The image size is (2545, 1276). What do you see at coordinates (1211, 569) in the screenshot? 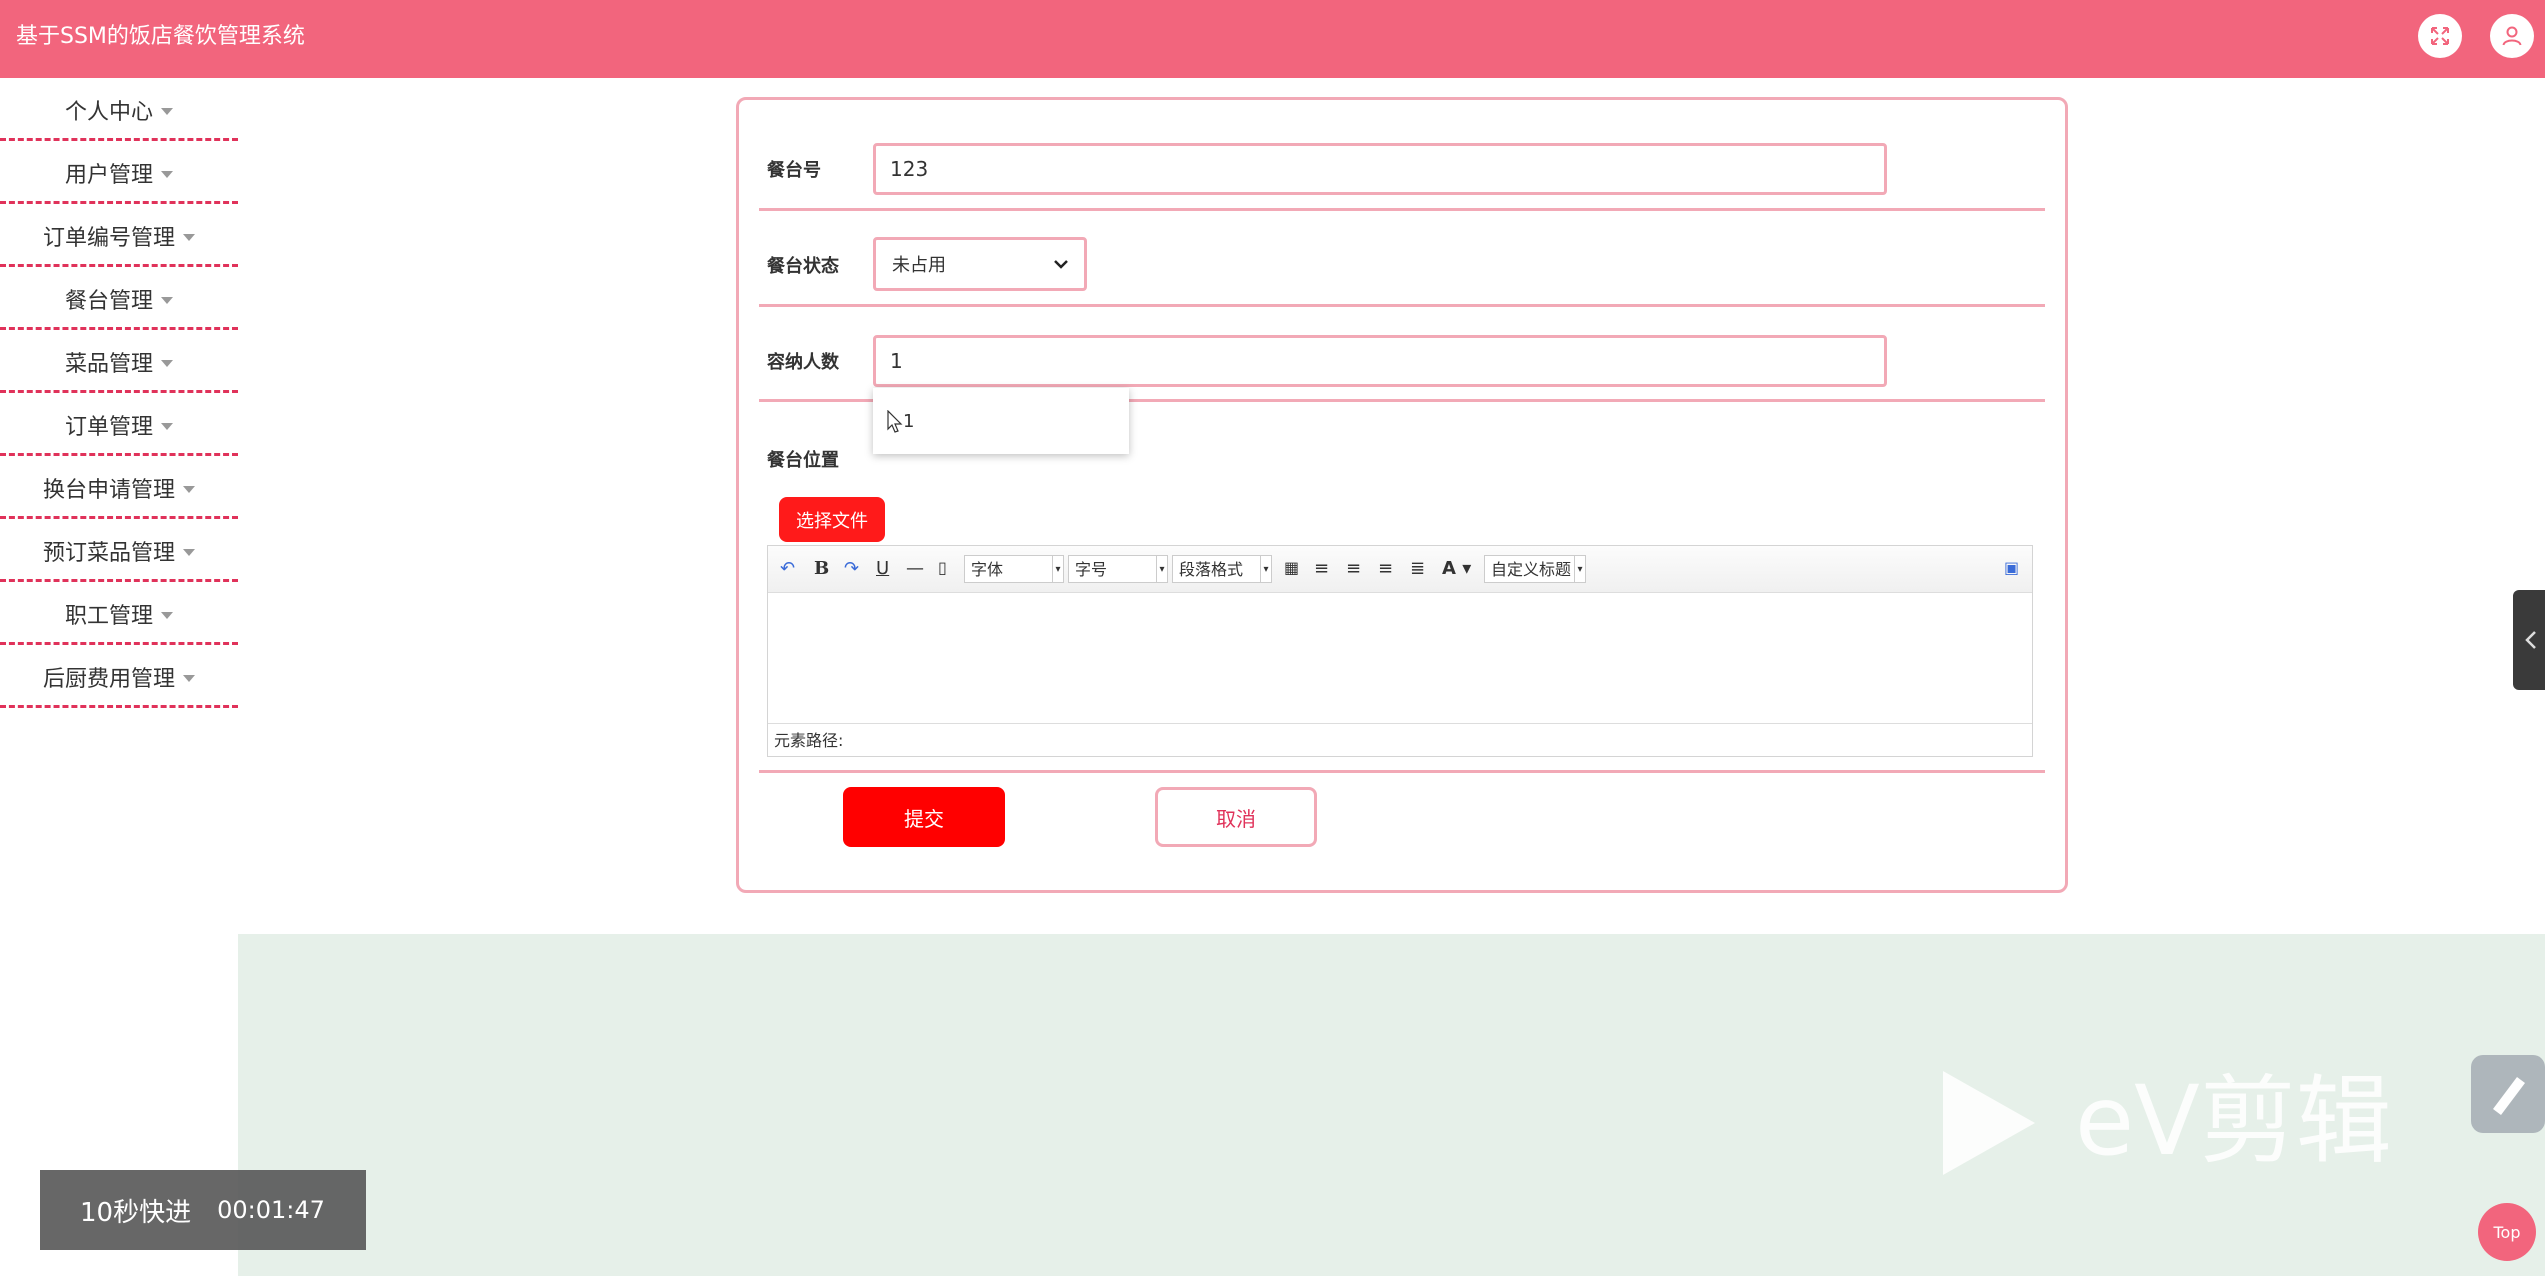
I see `paragraph-format-value: 段落格式` at bounding box center [1211, 569].